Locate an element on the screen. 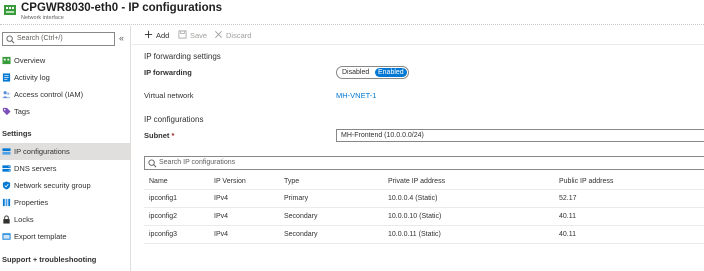  sidebar-item-network-security-group: Network security group is located at coordinates (65, 185).